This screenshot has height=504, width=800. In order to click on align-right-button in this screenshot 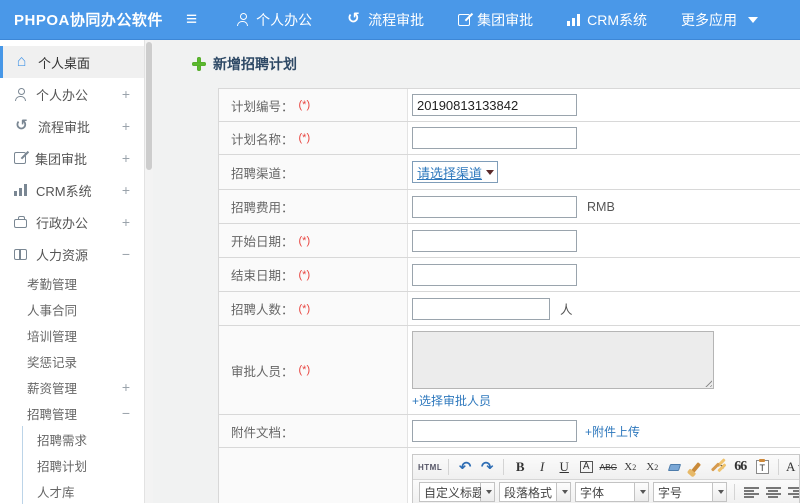, I will do `click(792, 492)`.